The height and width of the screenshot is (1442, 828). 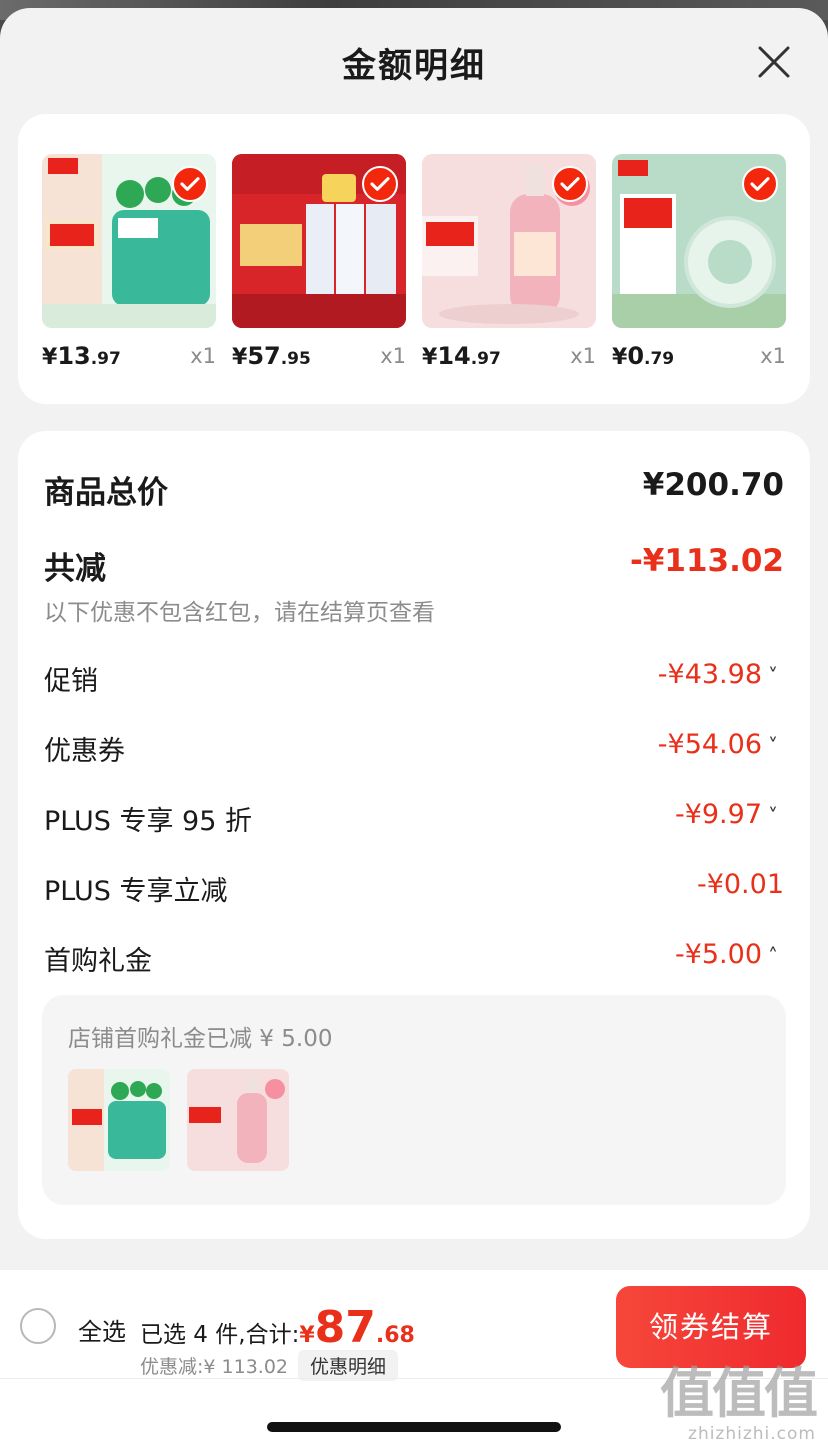 I want to click on home-indicator, so click(x=414, y=1427).